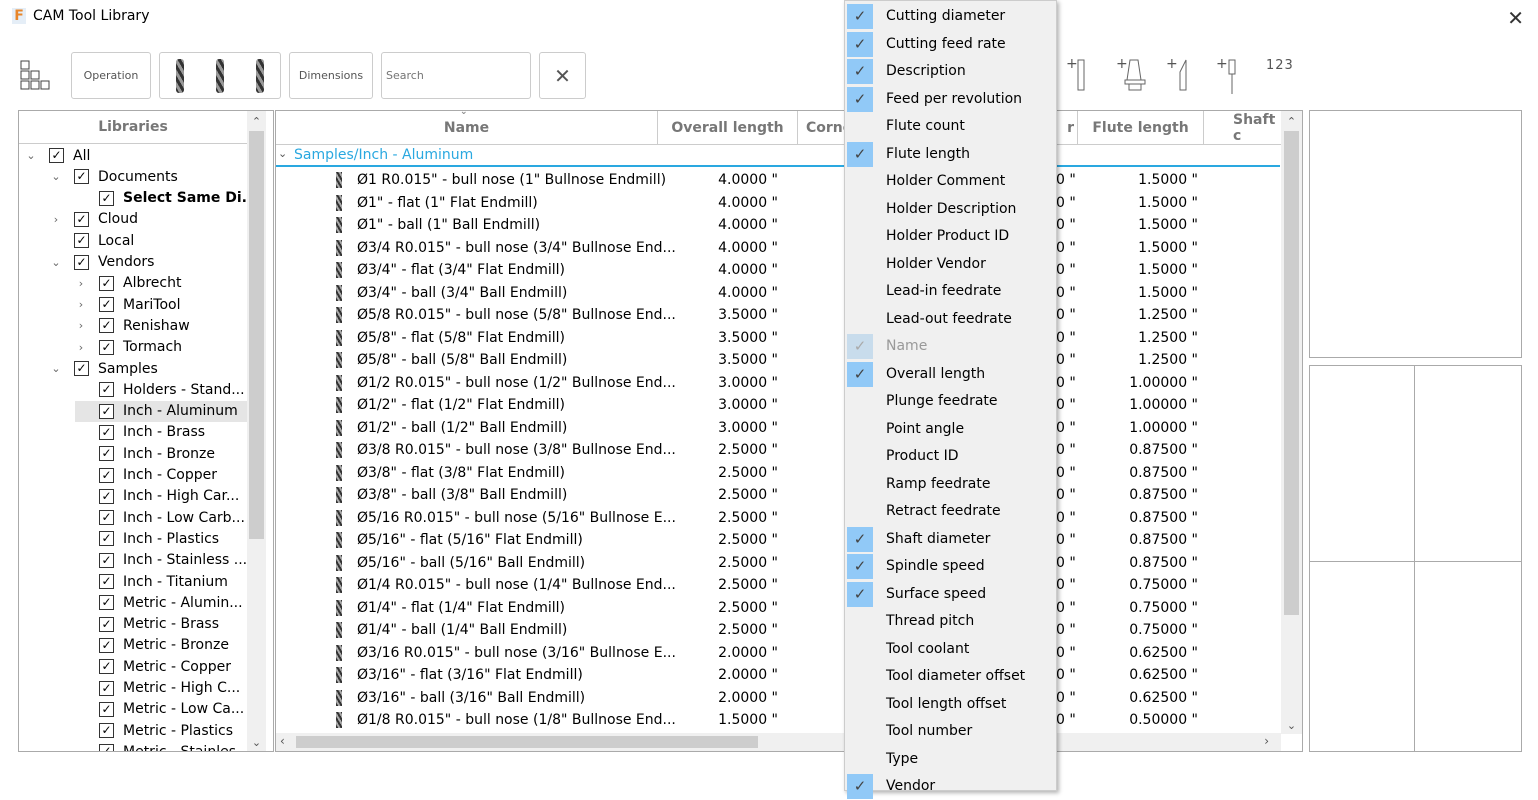  What do you see at coordinates (778, 742) in the screenshot?
I see `table-horizontal-scrollbar: ‹ ›` at bounding box center [778, 742].